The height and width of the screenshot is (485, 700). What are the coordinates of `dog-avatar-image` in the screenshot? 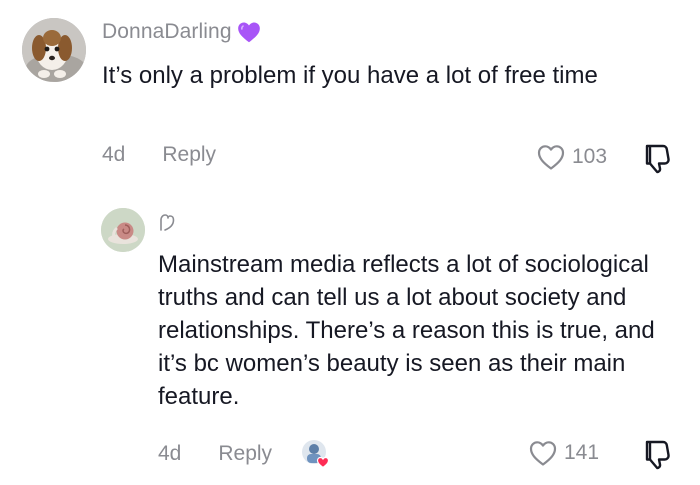 It's located at (54, 50).